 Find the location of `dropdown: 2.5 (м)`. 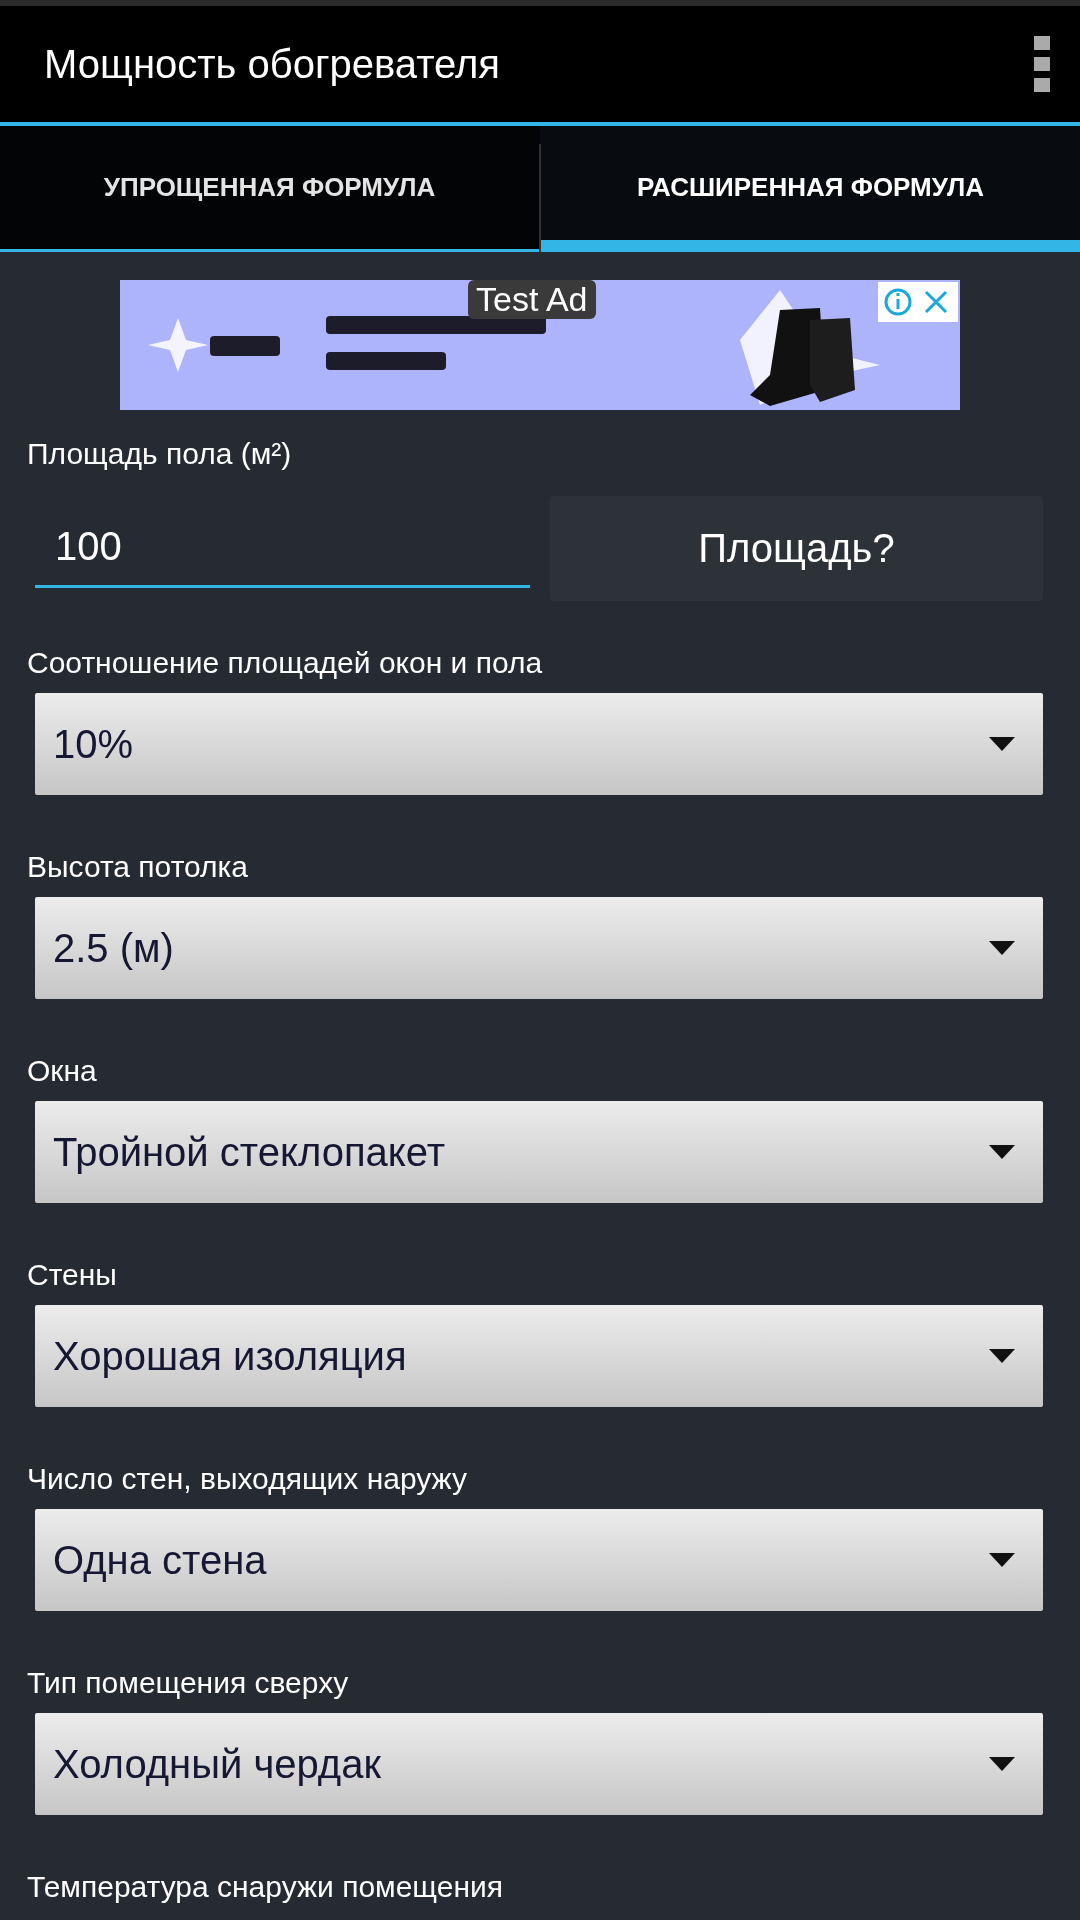

dropdown: 2.5 (м) is located at coordinates (539, 948).